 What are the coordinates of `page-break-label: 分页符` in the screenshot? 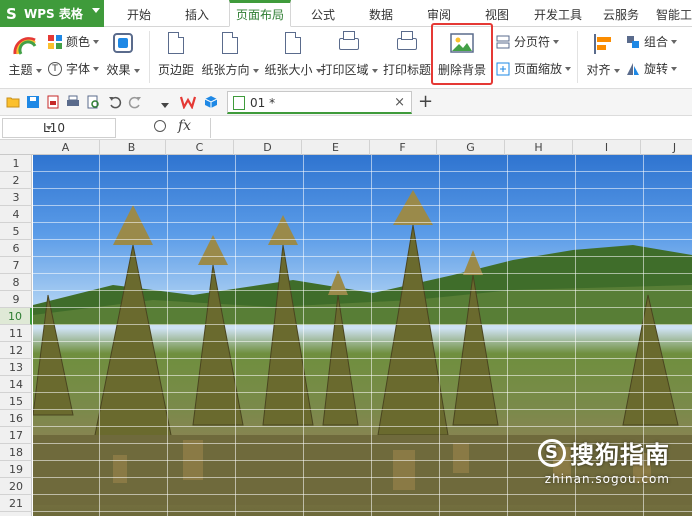 It's located at (532, 42).